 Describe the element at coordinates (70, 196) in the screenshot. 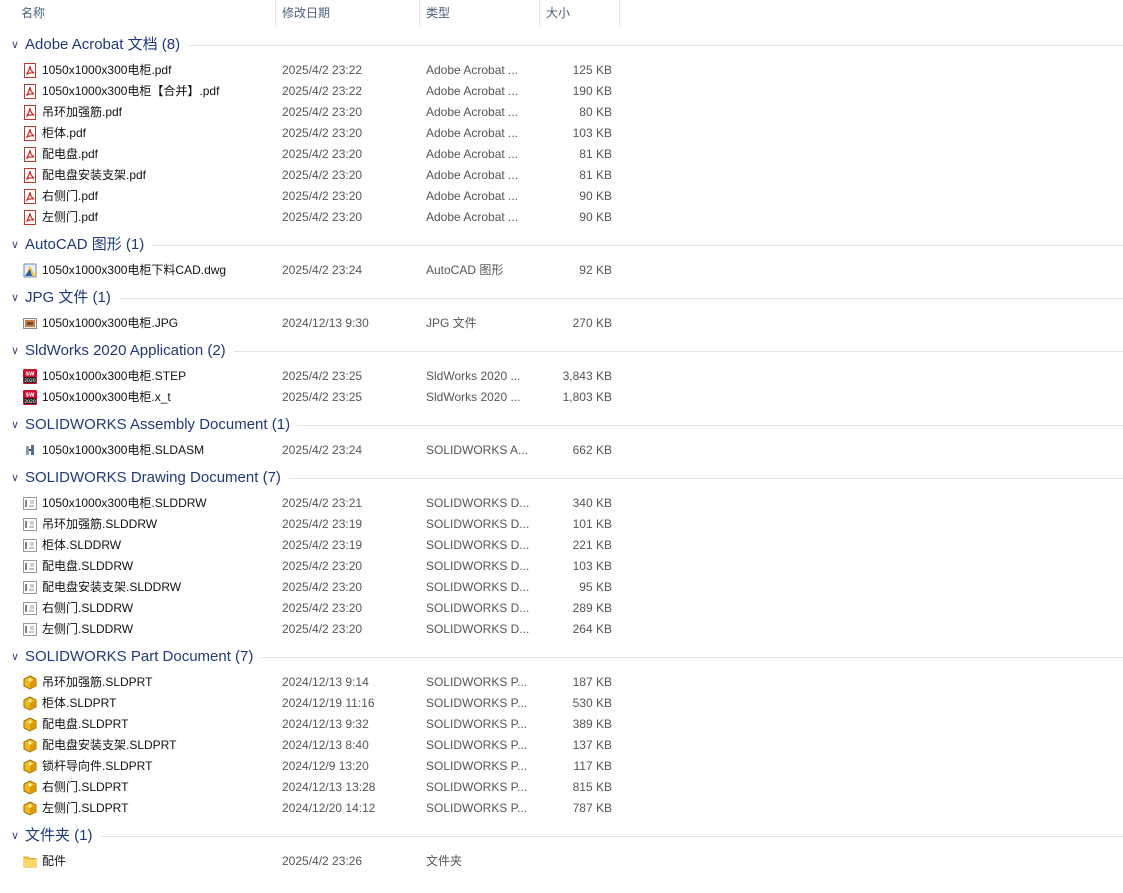

I see `file-name: 右侧门.pdf` at that location.